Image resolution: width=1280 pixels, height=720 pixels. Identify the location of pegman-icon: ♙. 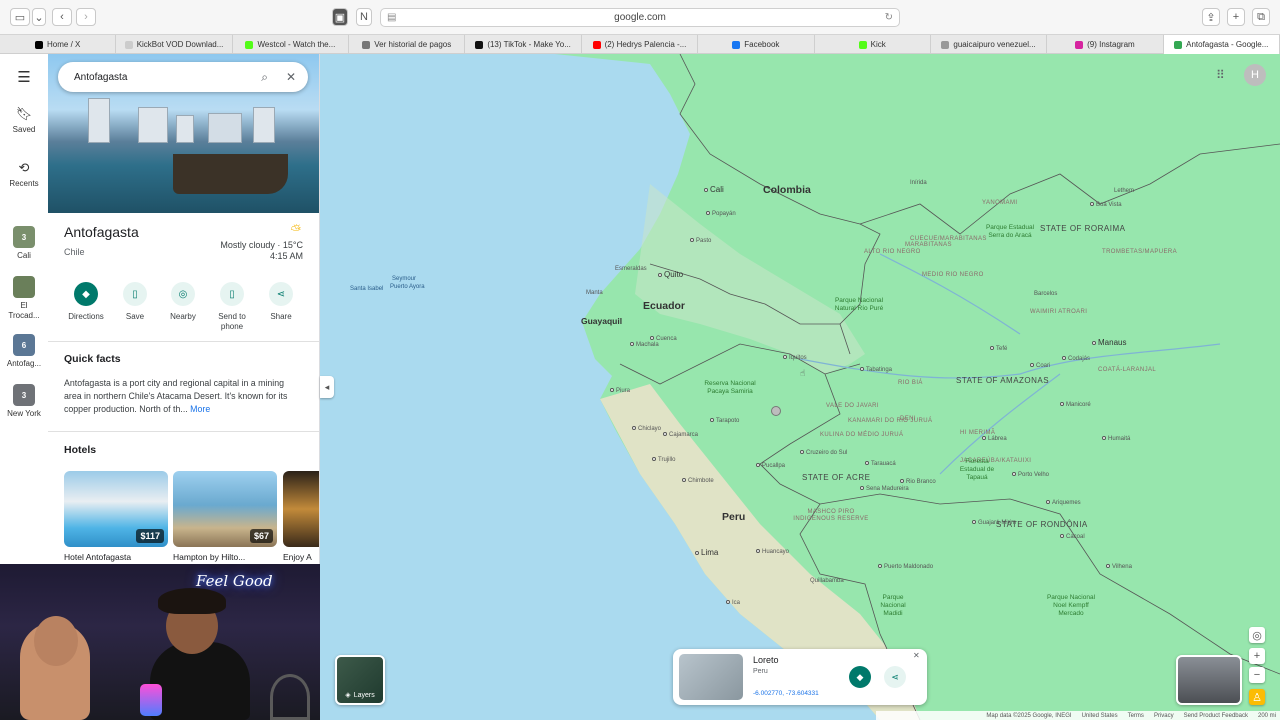
(1257, 697).